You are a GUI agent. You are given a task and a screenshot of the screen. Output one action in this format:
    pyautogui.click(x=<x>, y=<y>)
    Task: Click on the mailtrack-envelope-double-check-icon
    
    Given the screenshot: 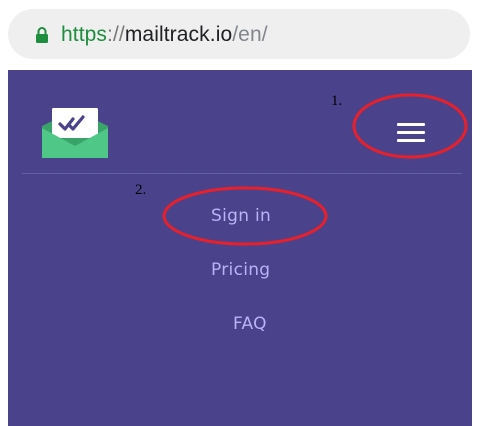 What is the action you would take?
    pyautogui.click(x=75, y=132)
    